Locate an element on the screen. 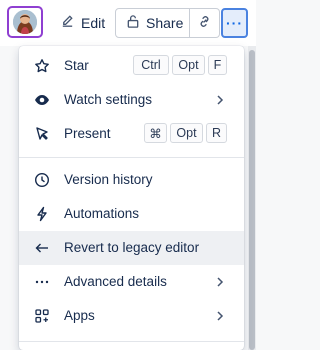  star-label: Star is located at coordinates (76, 65).